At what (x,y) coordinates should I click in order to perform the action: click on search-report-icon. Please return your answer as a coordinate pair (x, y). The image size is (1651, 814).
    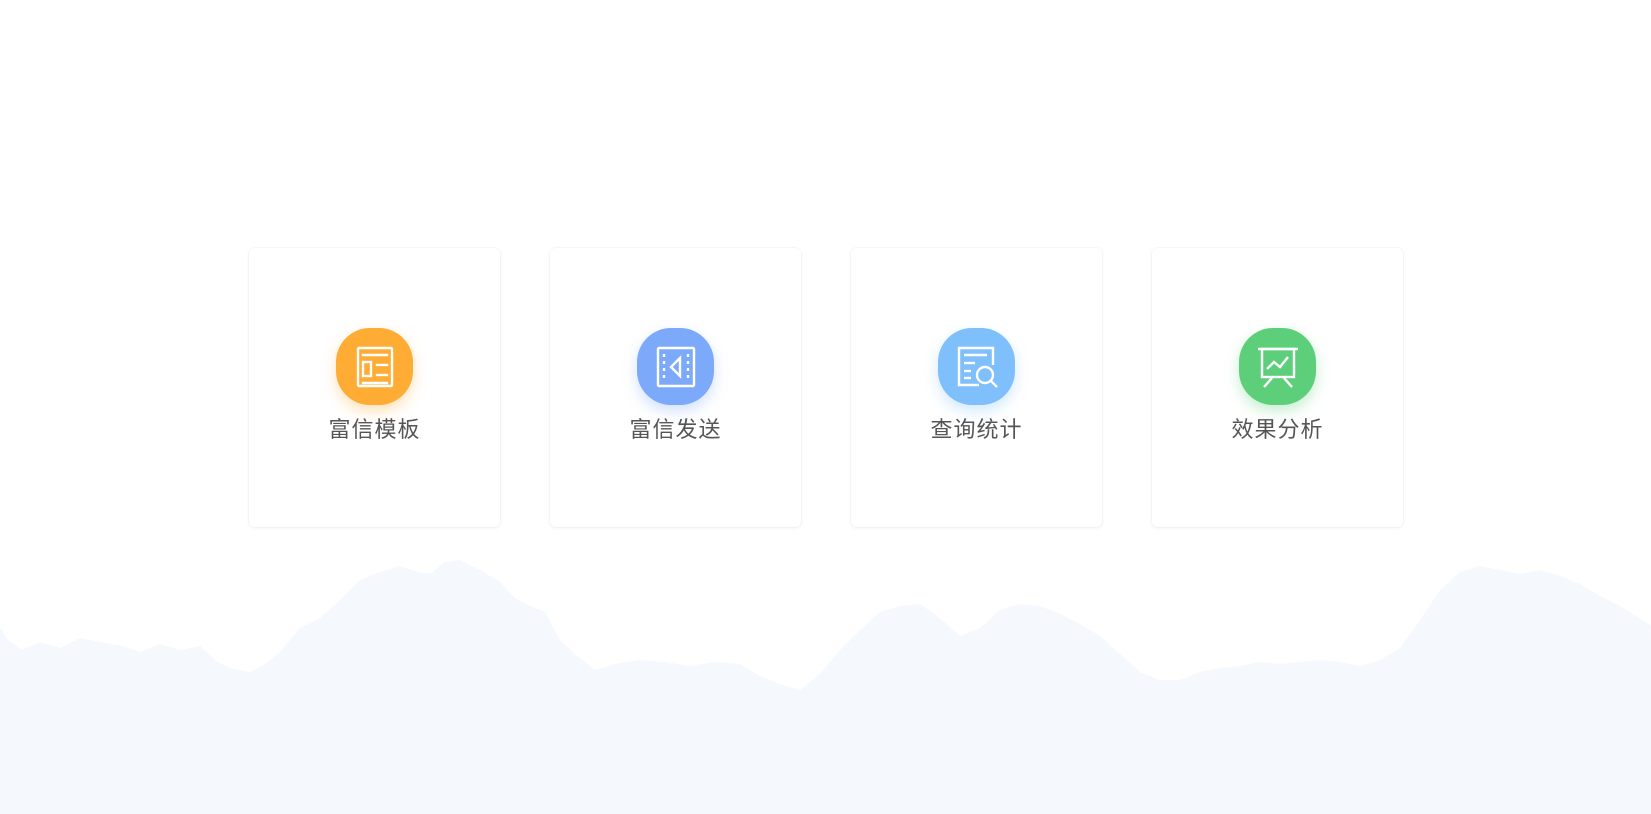
    Looking at the image, I should click on (977, 367).